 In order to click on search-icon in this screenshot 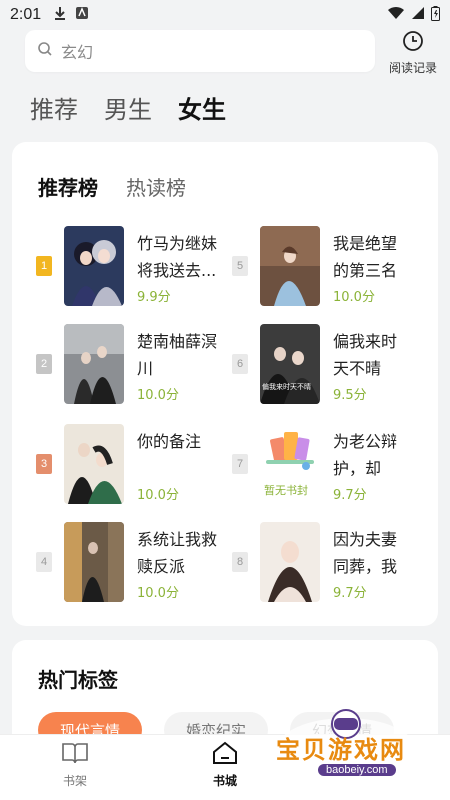, I will do `click(45, 51)`.